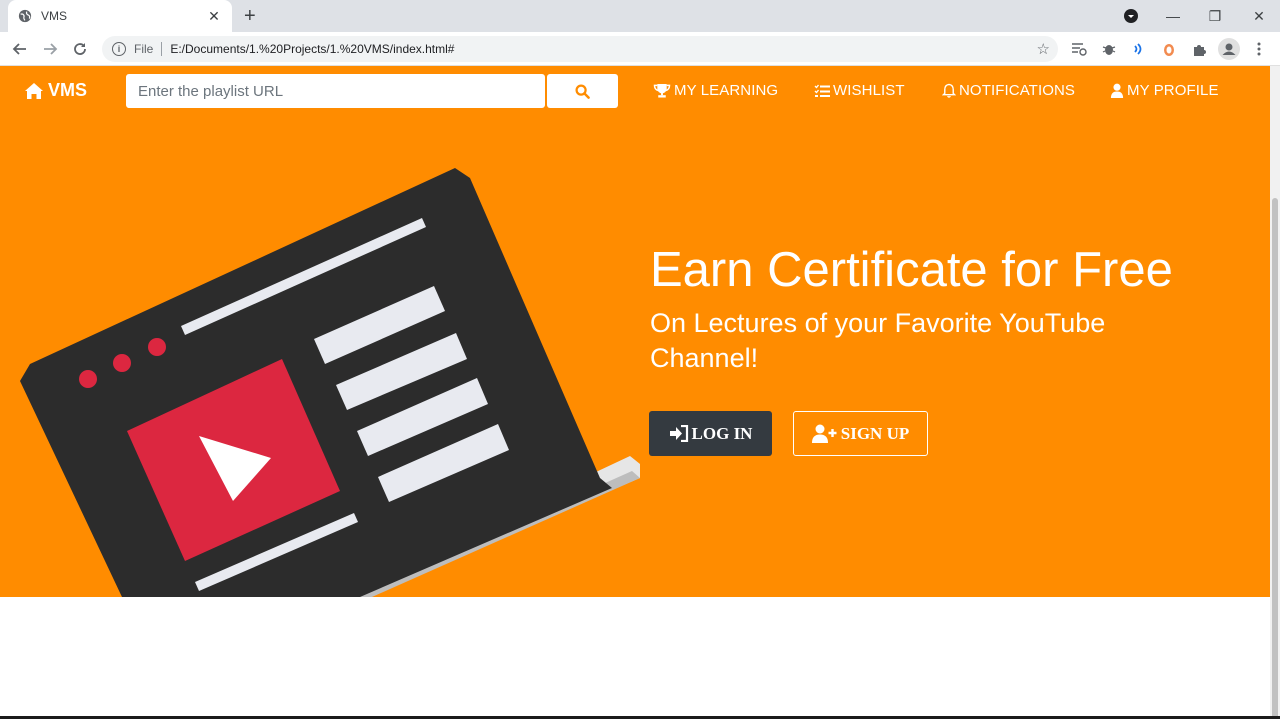 This screenshot has height=719, width=1280. I want to click on sign-in-icon, so click(678, 433).